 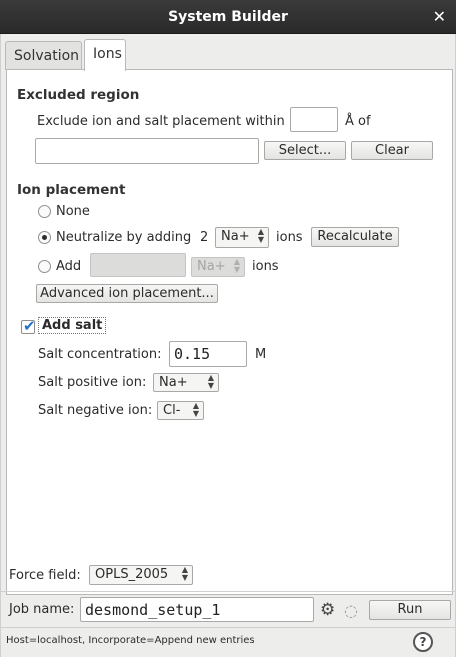 I want to click on neutralize-count: 2, so click(x=204, y=237).